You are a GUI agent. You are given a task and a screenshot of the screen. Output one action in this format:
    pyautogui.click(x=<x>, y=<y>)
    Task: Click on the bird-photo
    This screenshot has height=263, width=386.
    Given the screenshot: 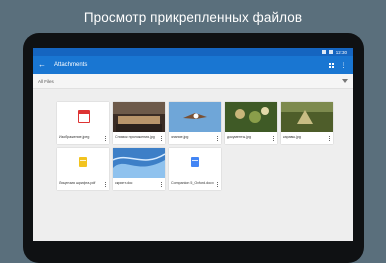 What is the action you would take?
    pyautogui.click(x=195, y=117)
    